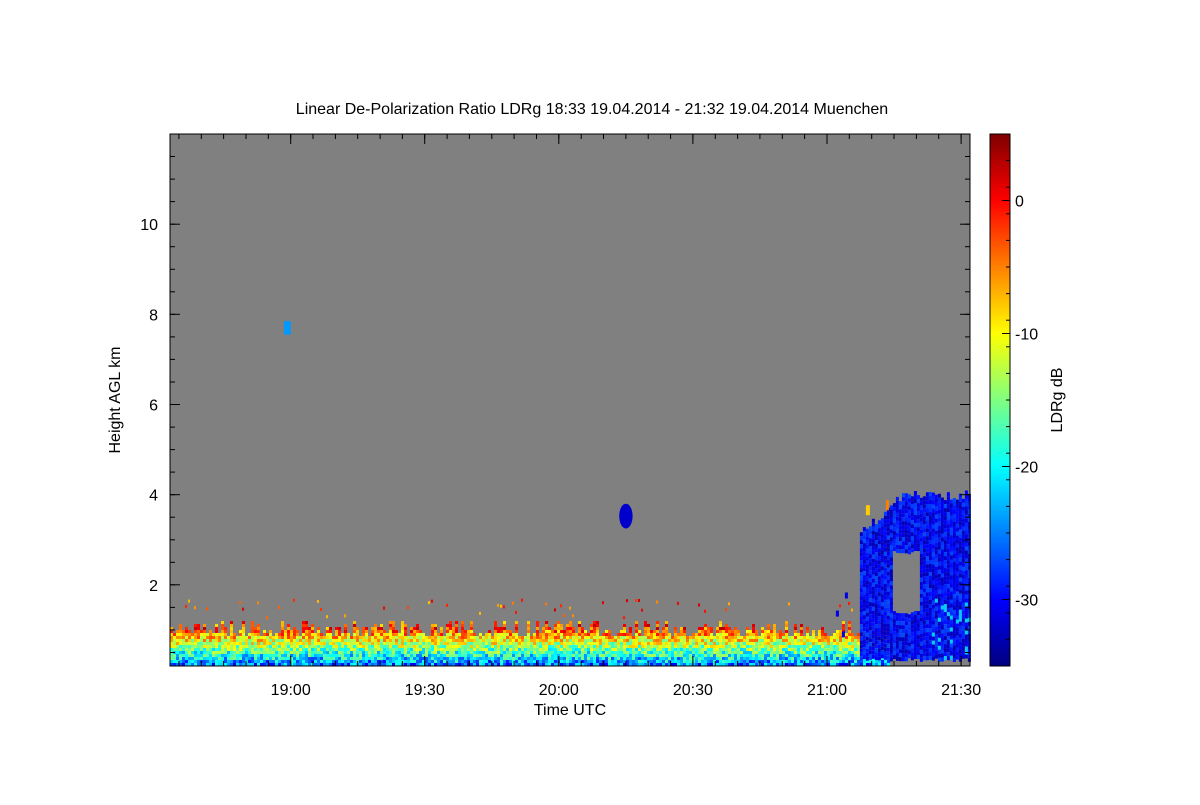 The height and width of the screenshot is (805, 1200). Describe the element at coordinates (570, 710) in the screenshot. I see `x-axis-label: Time UTC` at that location.